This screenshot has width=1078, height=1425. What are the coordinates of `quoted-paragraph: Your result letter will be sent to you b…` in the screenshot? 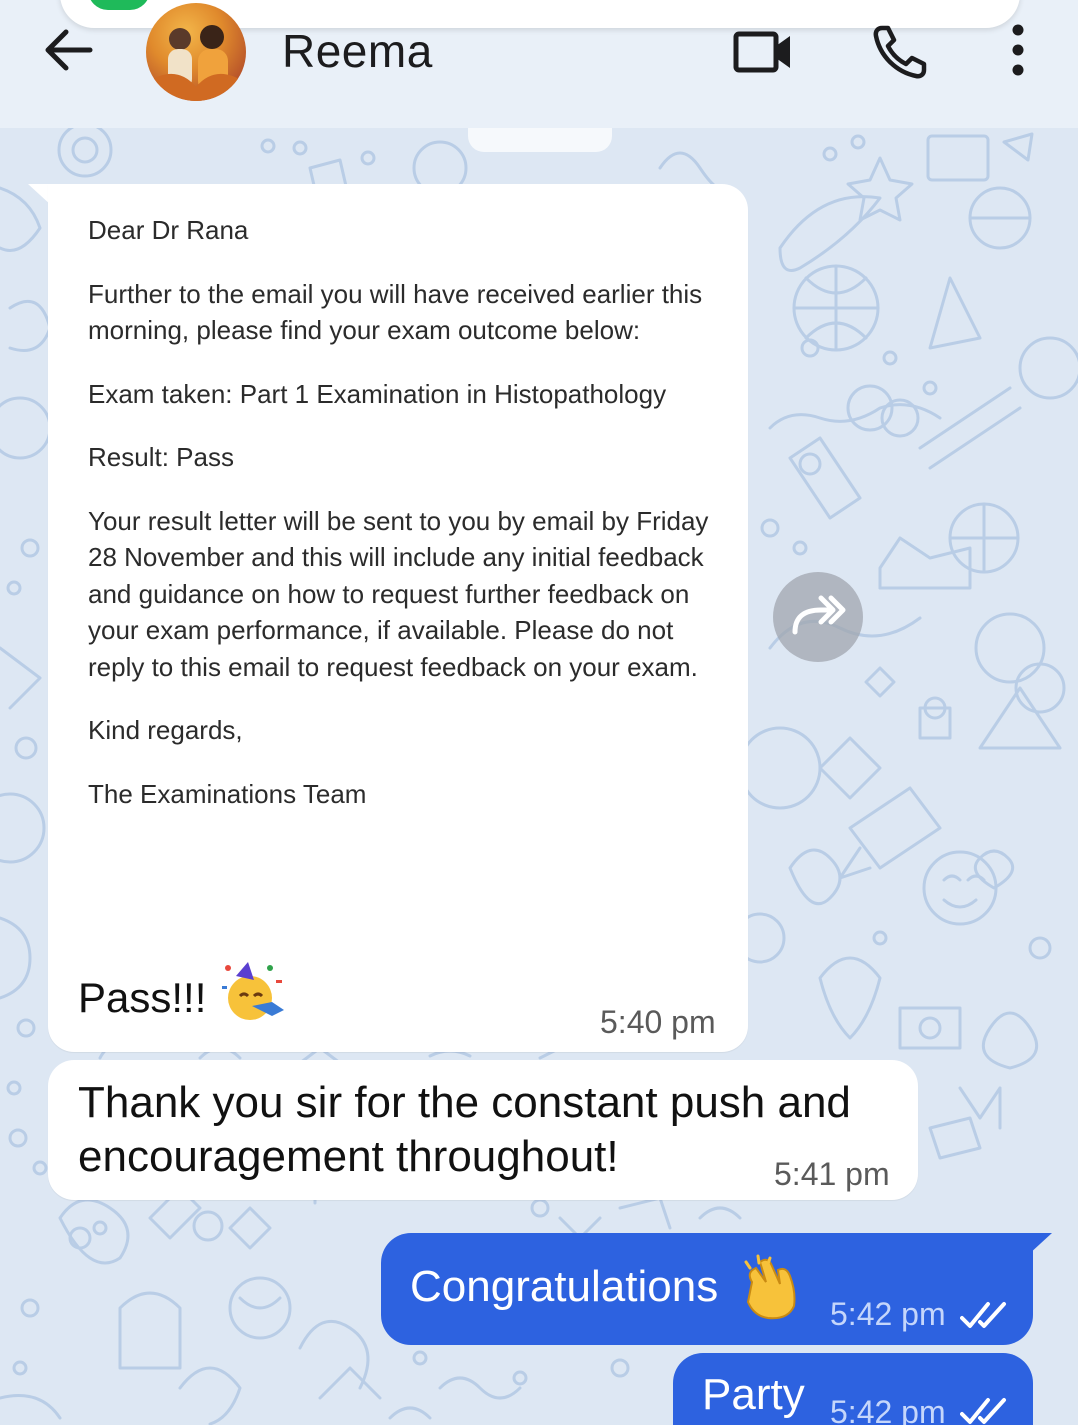 It's located at (398, 593).